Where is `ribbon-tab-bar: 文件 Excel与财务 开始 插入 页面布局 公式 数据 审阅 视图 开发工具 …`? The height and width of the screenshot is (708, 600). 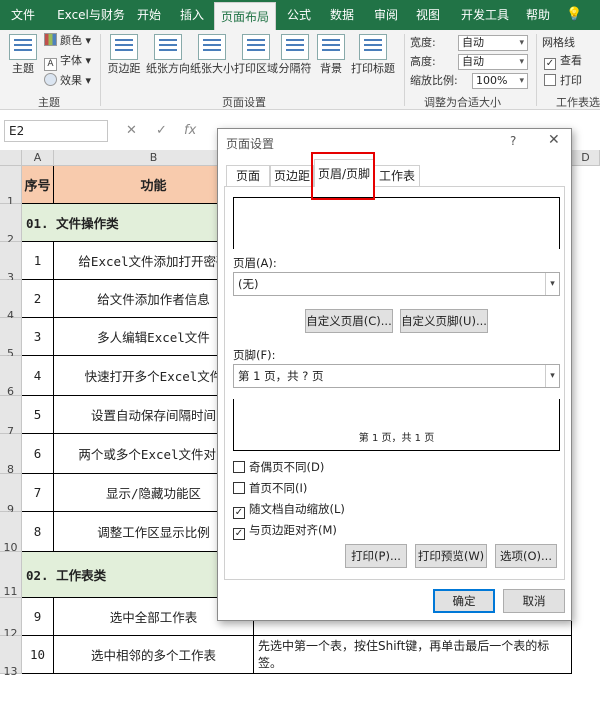 ribbon-tab-bar: 文件 Excel与财务 开始 插入 页面布局 公式 数据 审阅 视图 开发工具 … is located at coordinates (300, 15).